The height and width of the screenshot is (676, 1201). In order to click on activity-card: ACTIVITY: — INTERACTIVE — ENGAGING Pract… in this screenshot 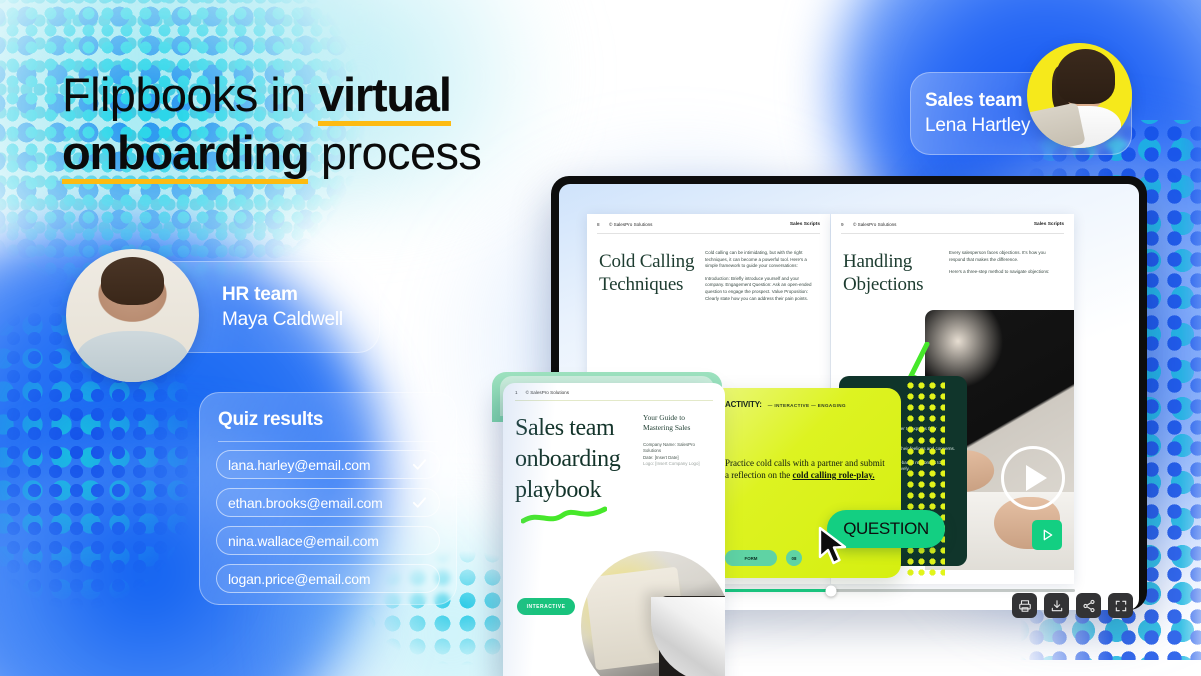, I will do `click(806, 483)`.